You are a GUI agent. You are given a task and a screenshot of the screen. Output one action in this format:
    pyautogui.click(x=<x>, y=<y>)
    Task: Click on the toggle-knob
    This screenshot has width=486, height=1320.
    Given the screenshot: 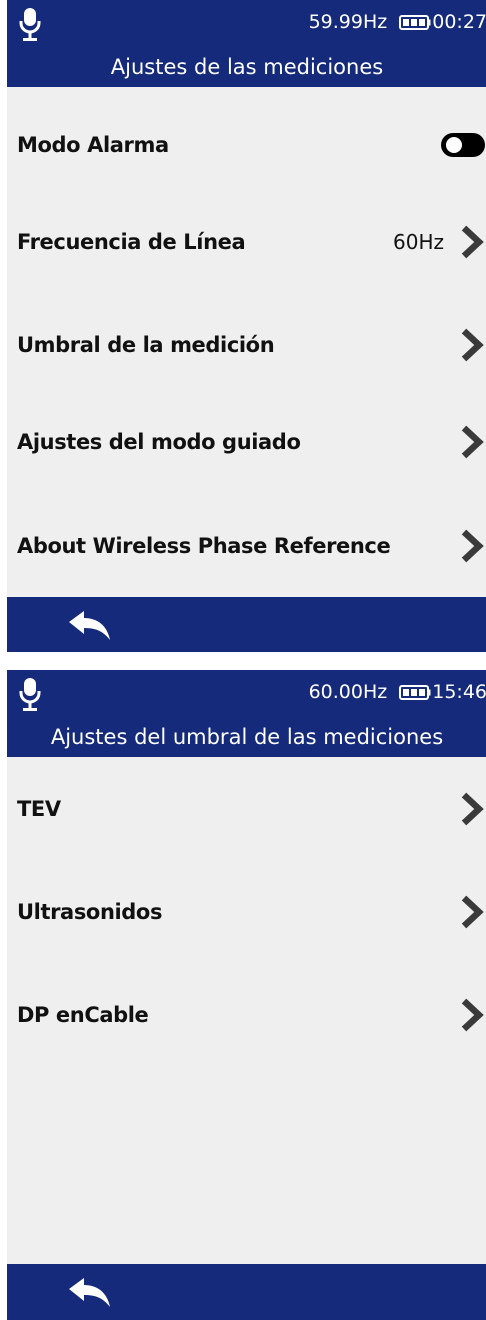 What is the action you would take?
    pyautogui.click(x=454, y=145)
    